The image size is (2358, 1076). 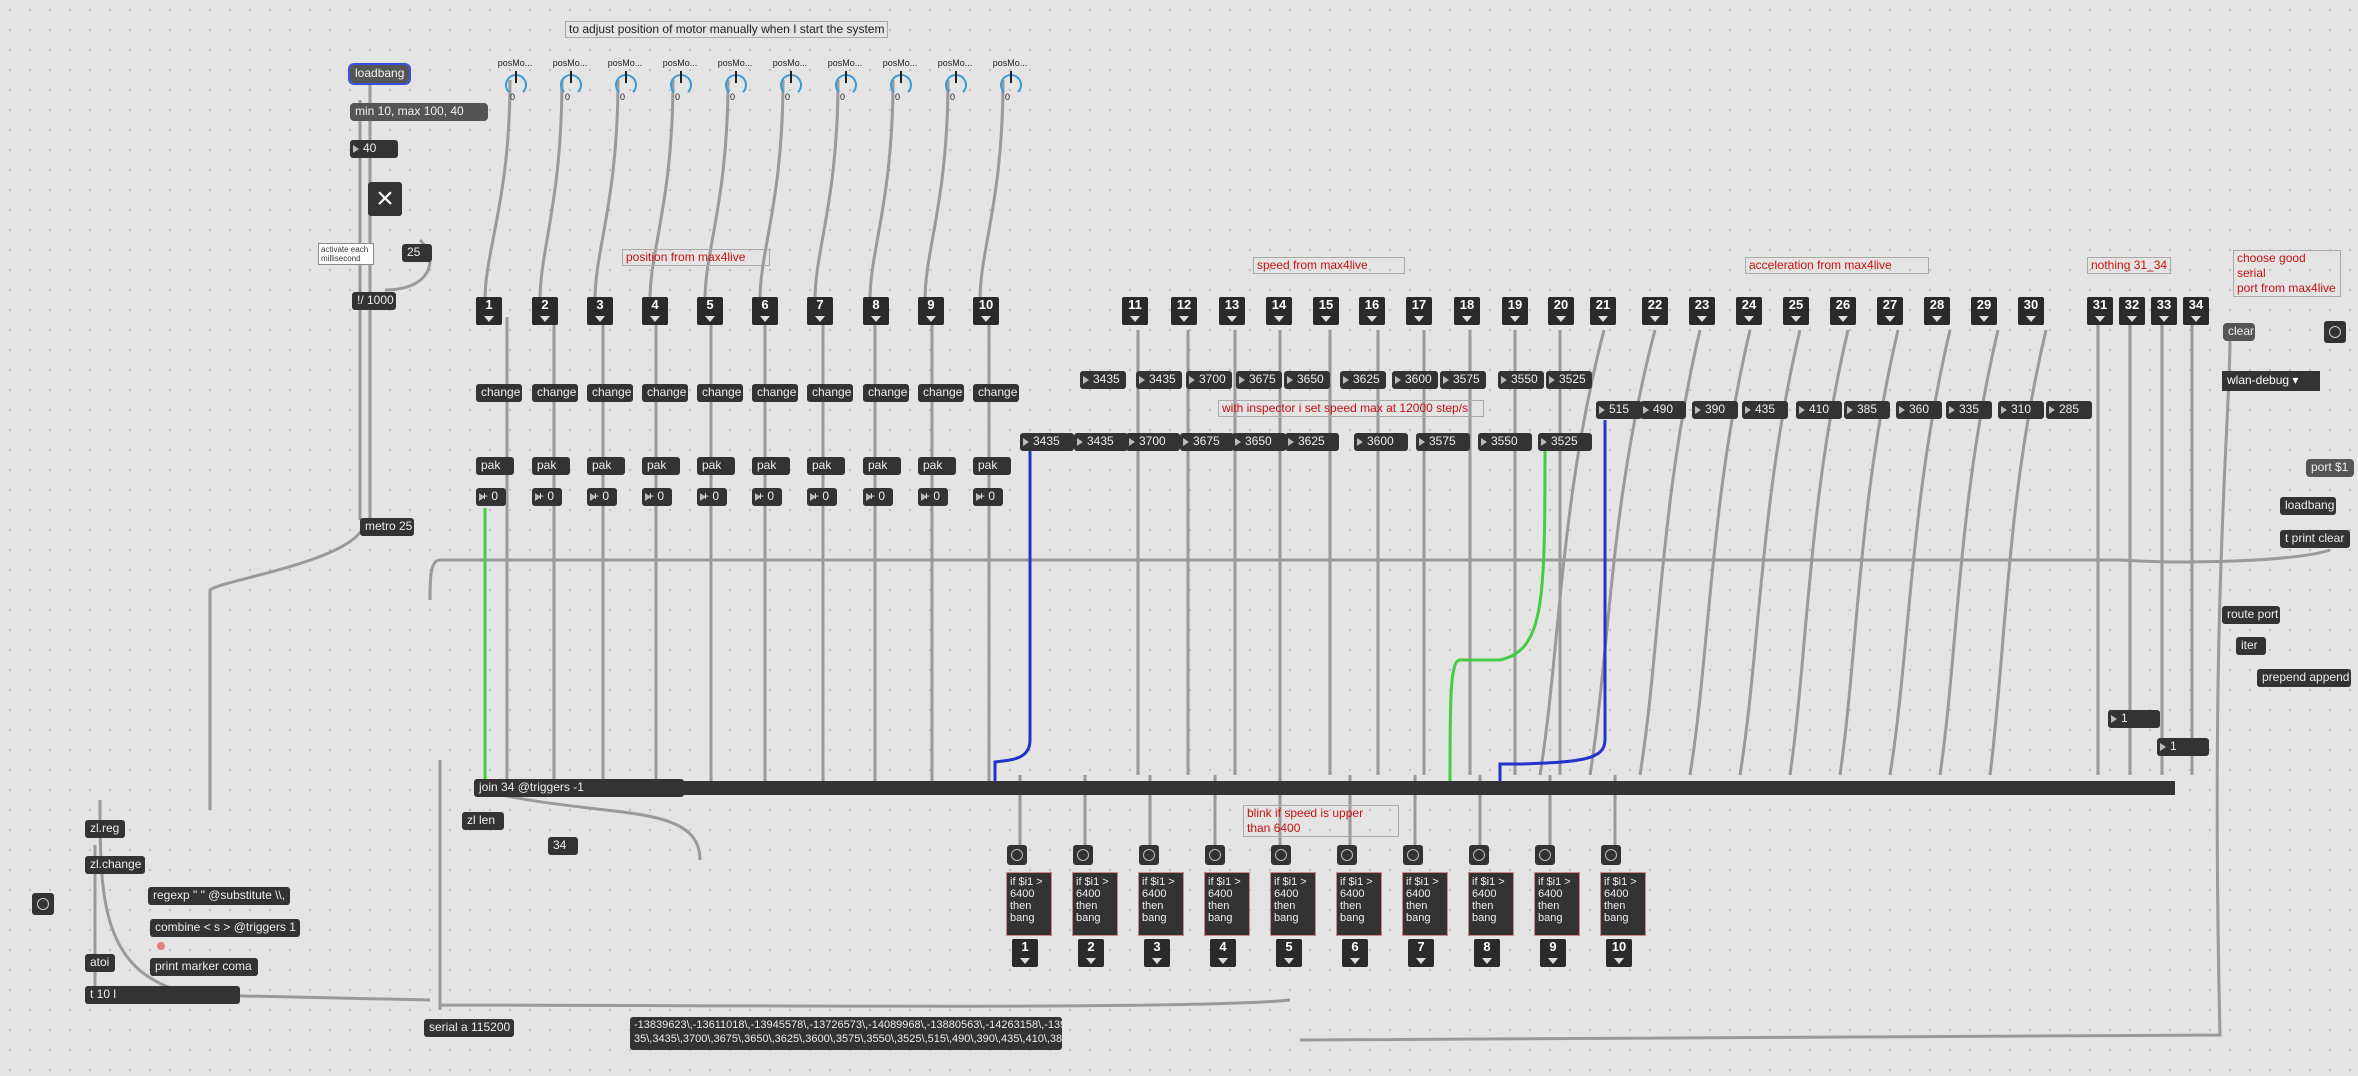 What do you see at coordinates (600, 311) in the screenshot?
I see `position-inlet-3: 3` at bounding box center [600, 311].